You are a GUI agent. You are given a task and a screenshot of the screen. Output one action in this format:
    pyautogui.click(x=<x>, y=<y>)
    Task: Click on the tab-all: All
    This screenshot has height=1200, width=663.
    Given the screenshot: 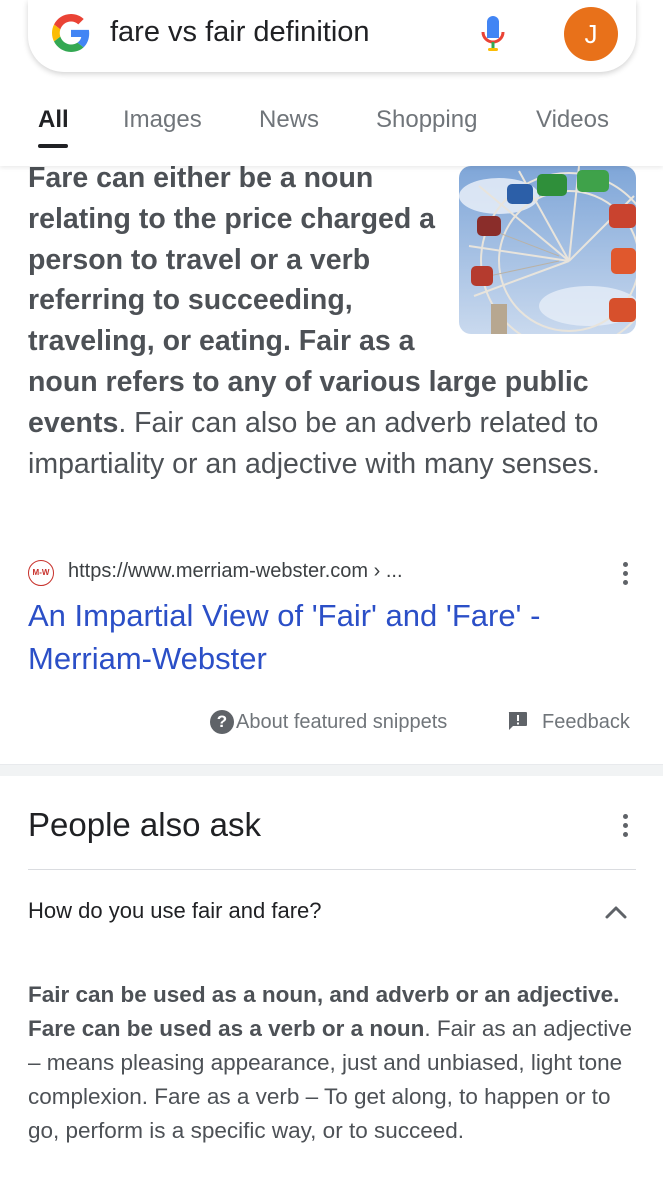 What is the action you would take?
    pyautogui.click(x=53, y=120)
    